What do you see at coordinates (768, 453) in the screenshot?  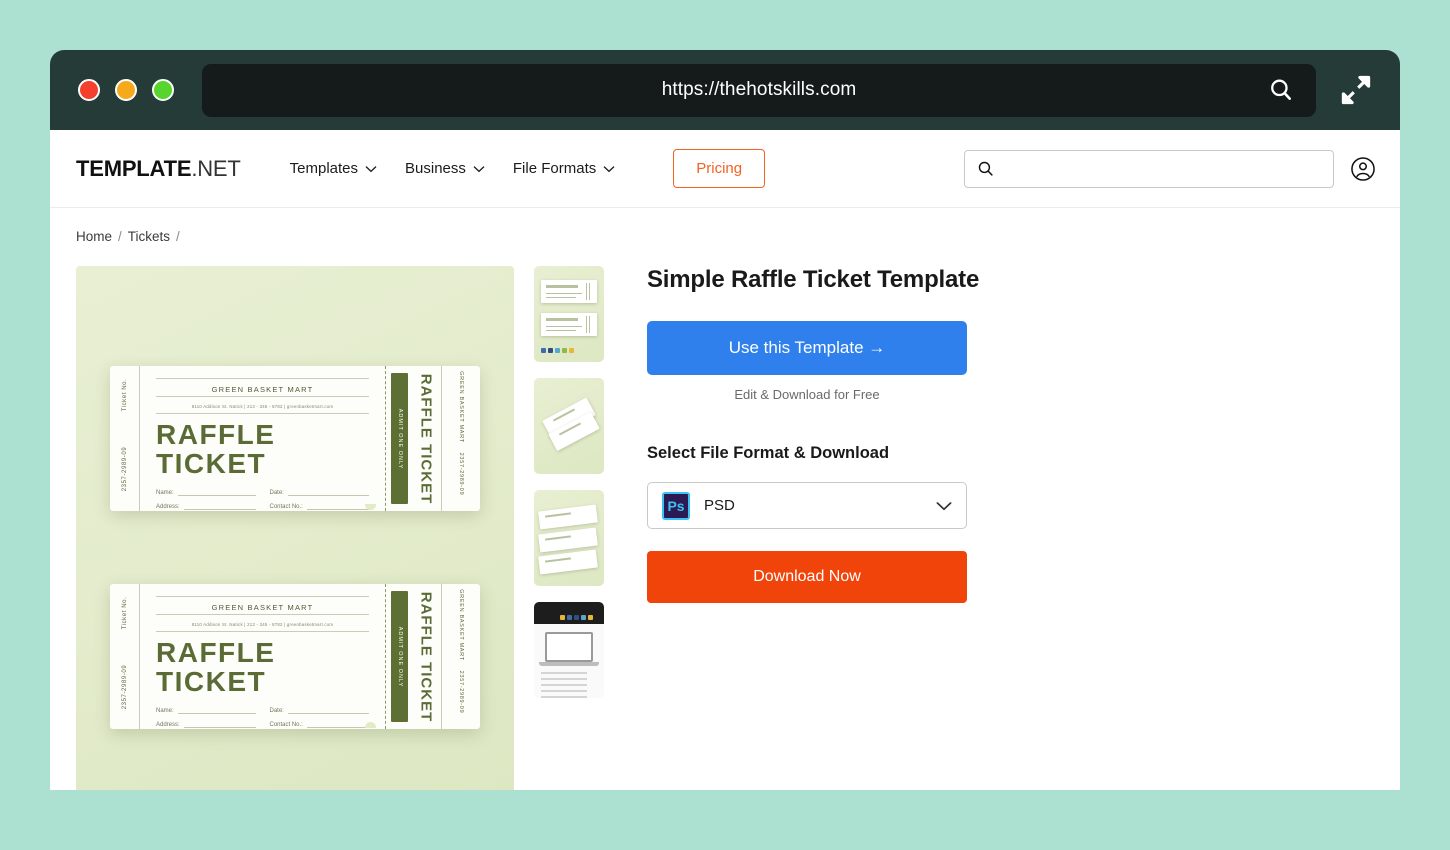 I see `file-format-section-title: Select File Format & Download` at bounding box center [768, 453].